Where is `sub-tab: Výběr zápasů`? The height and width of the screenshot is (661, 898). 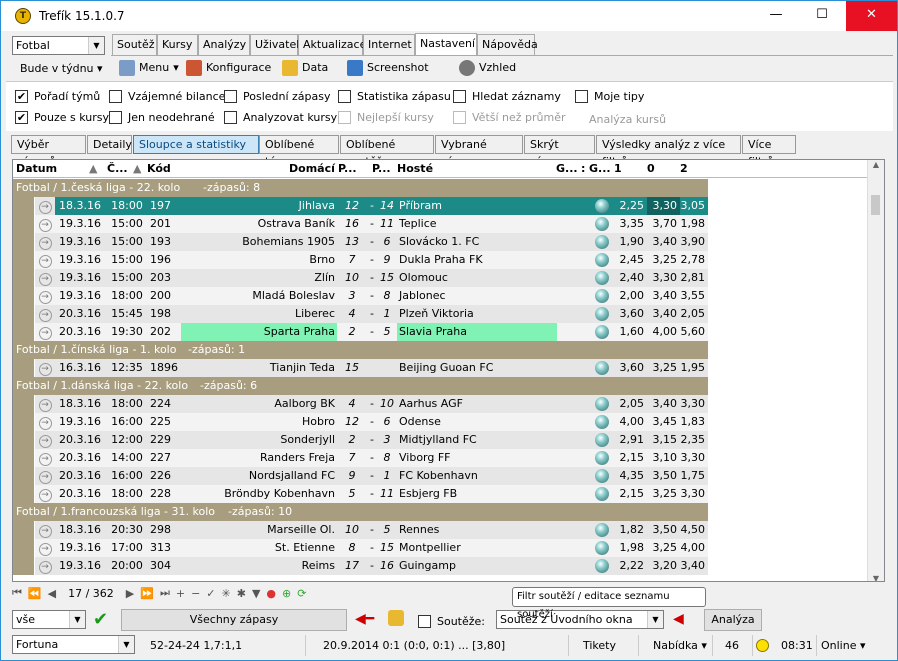
sub-tab: Výběr zápasů is located at coordinates (48, 151).